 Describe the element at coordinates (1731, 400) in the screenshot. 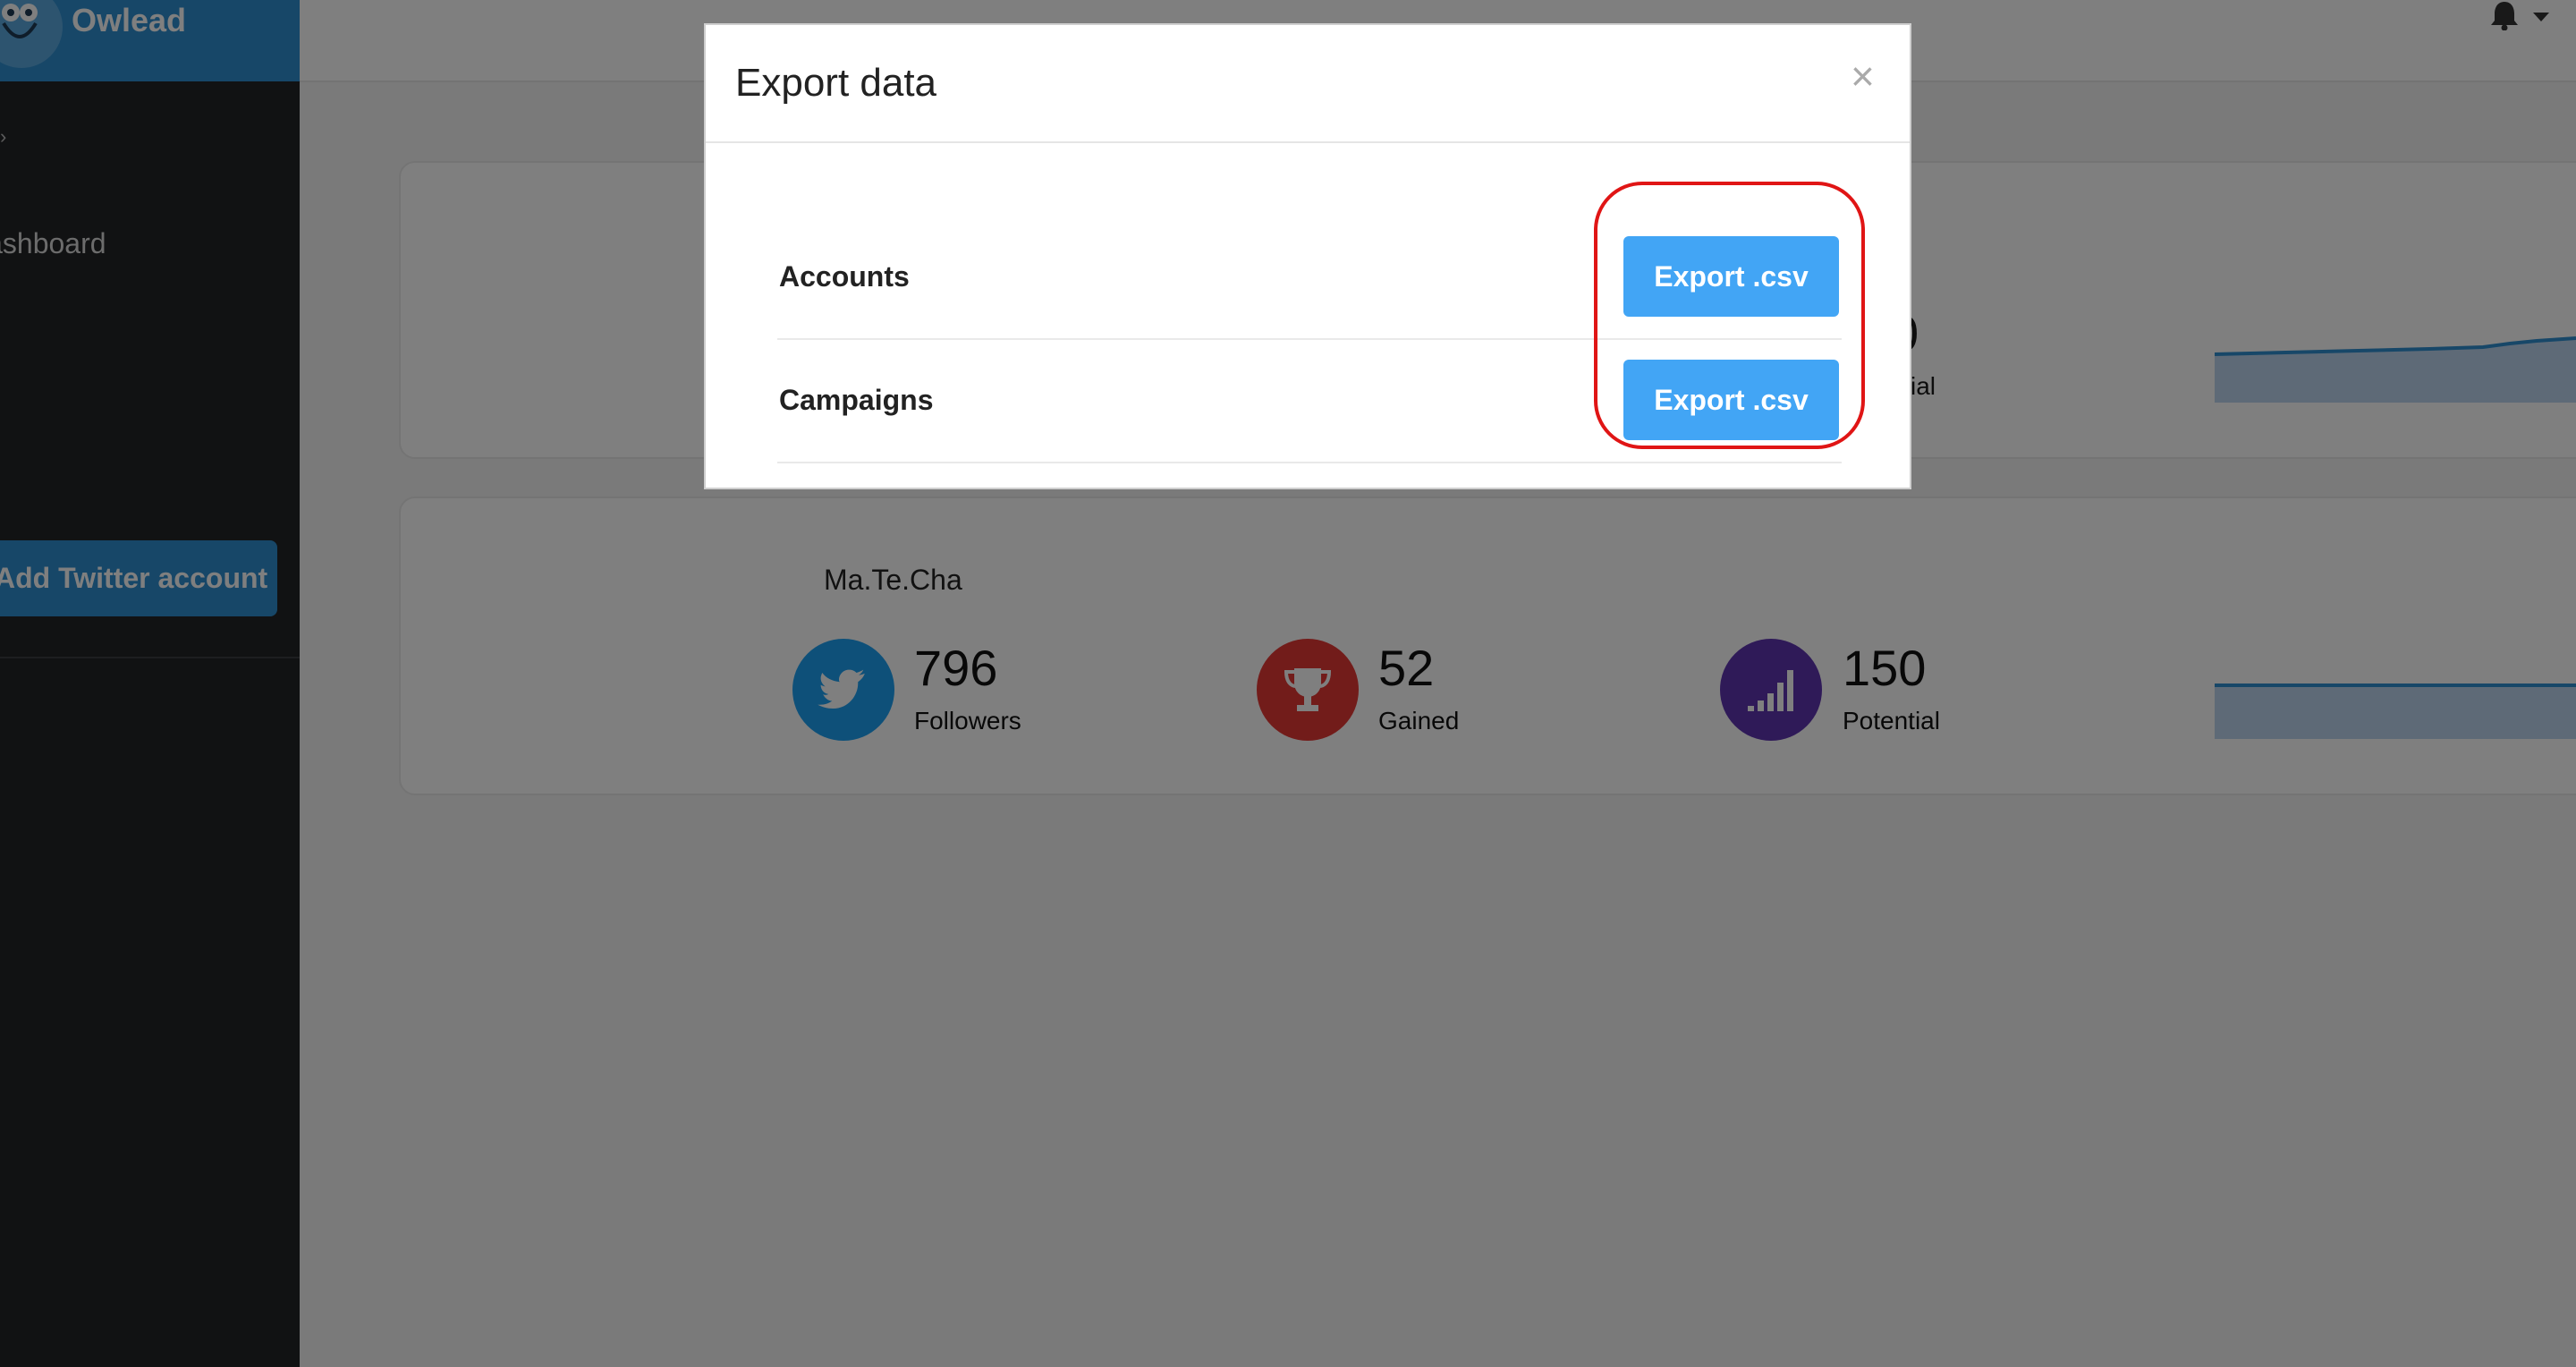

I see `export-campaigns-csv-button: Export .csv` at that location.